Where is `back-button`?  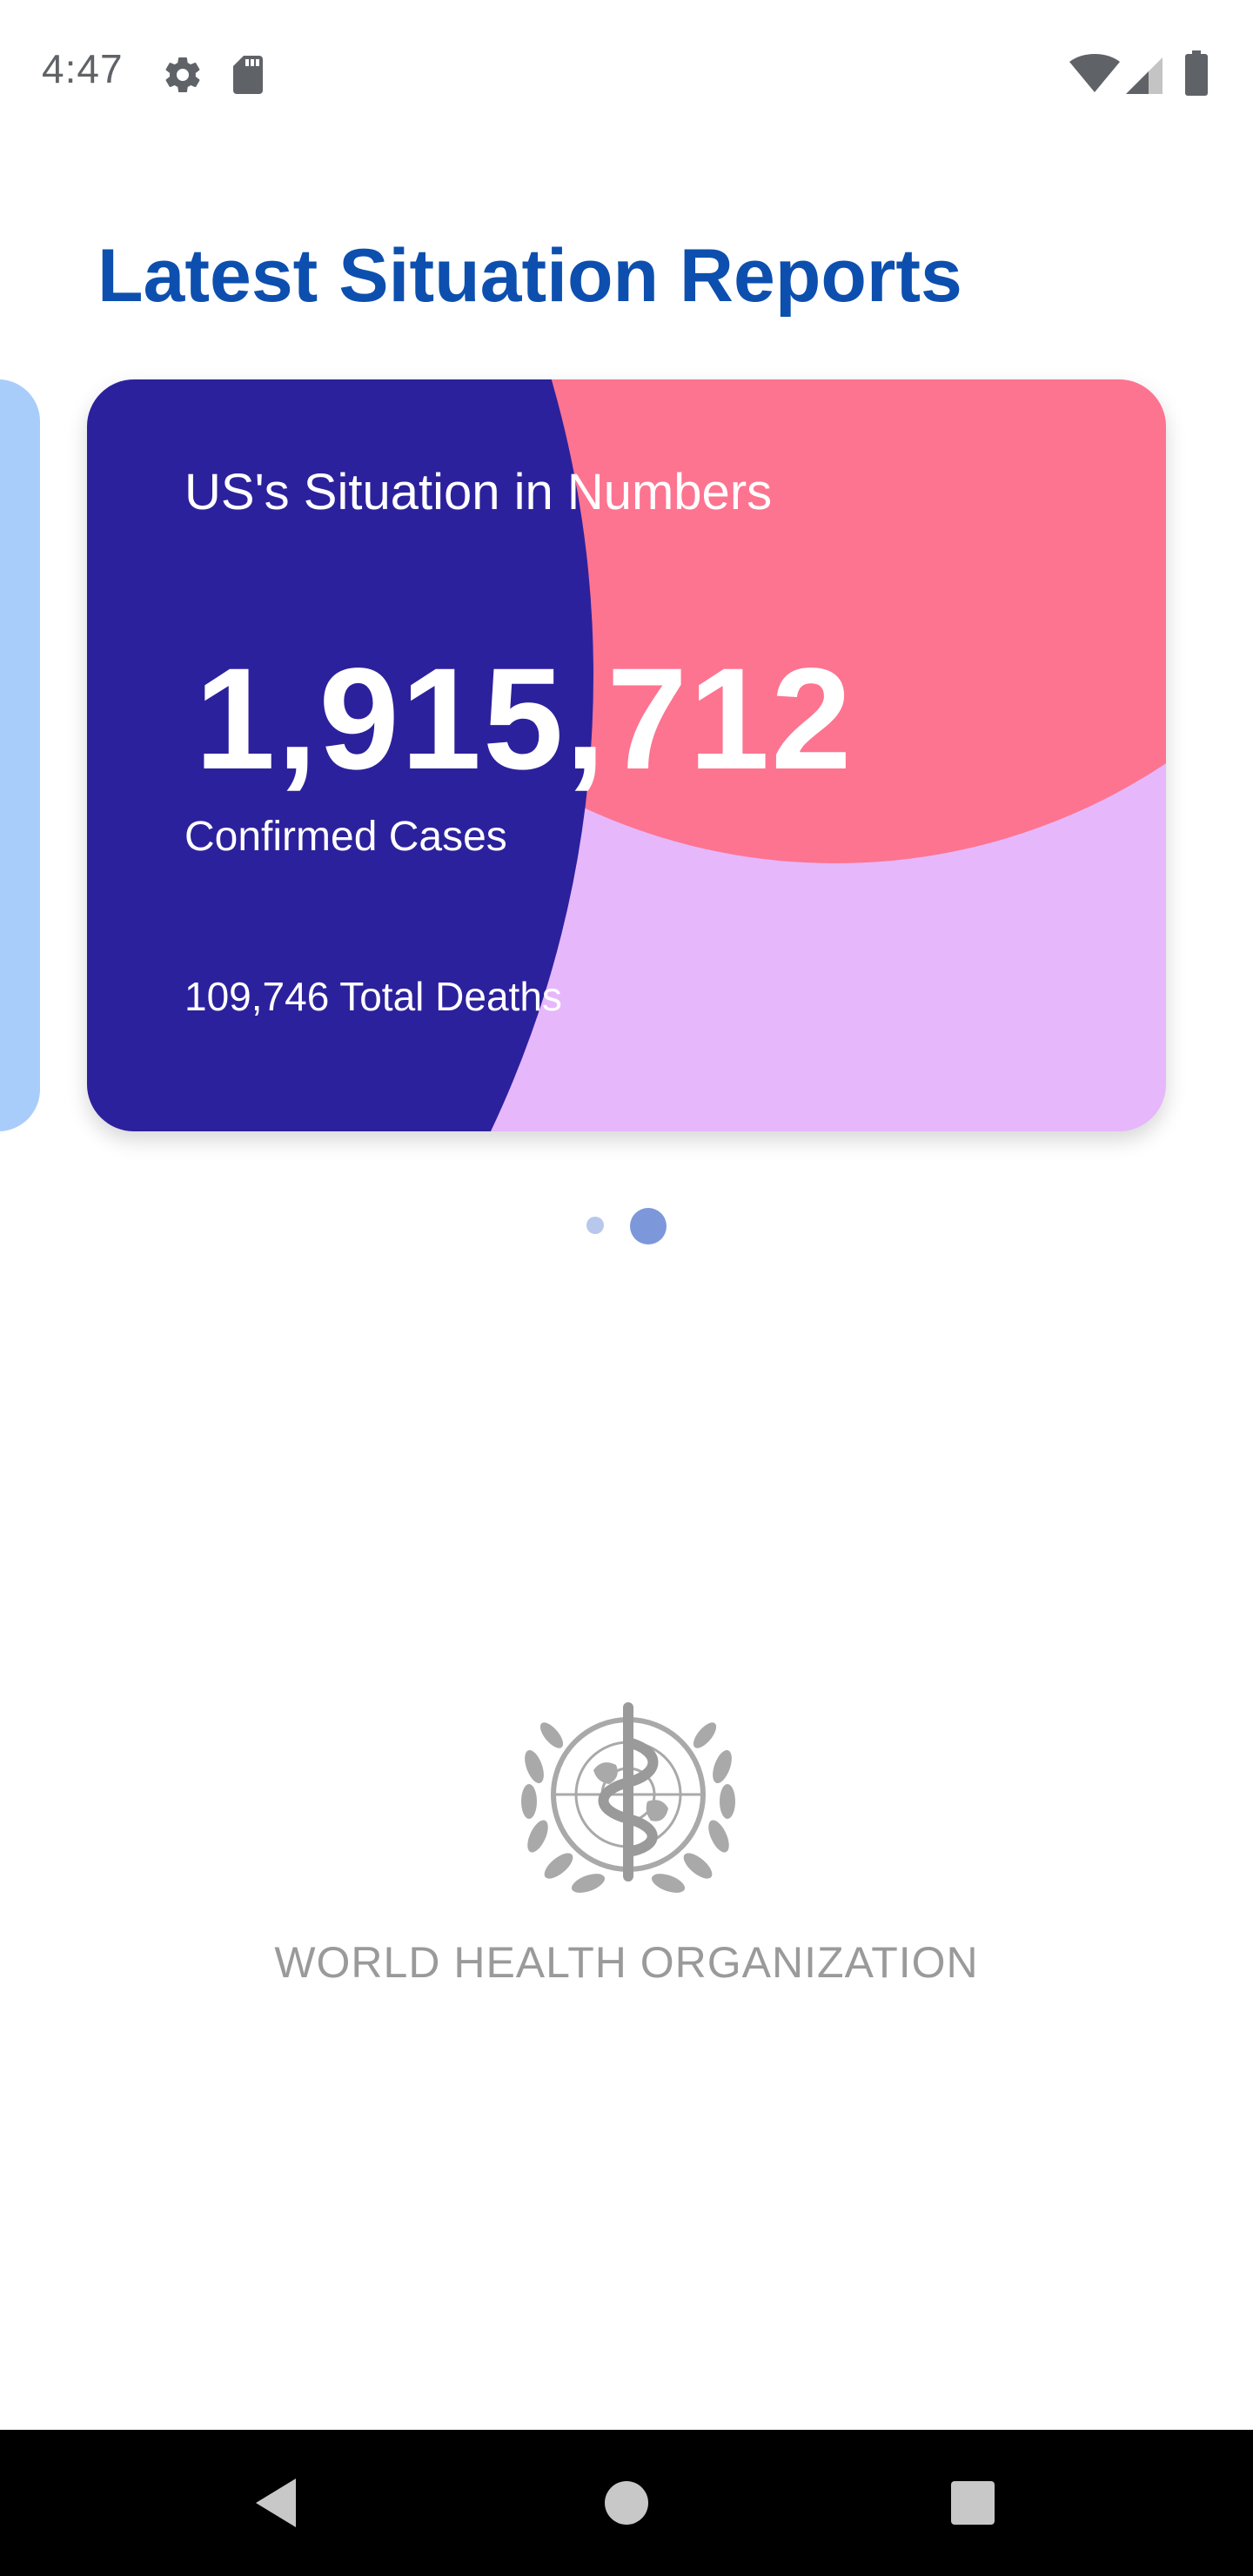 back-button is located at coordinates (276, 2503).